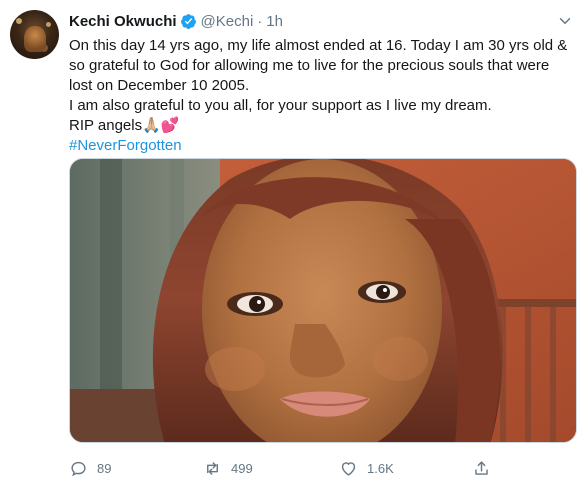  I want to click on reply-icon, so click(78, 468).